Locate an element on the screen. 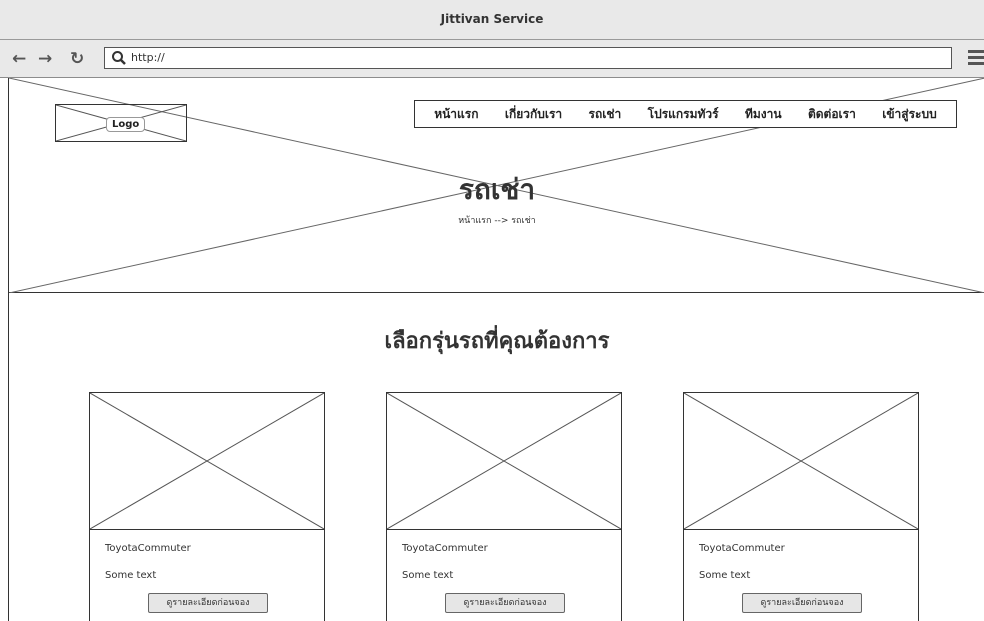  nav-item-login: เข้าสู่ระบบ is located at coordinates (909, 114).